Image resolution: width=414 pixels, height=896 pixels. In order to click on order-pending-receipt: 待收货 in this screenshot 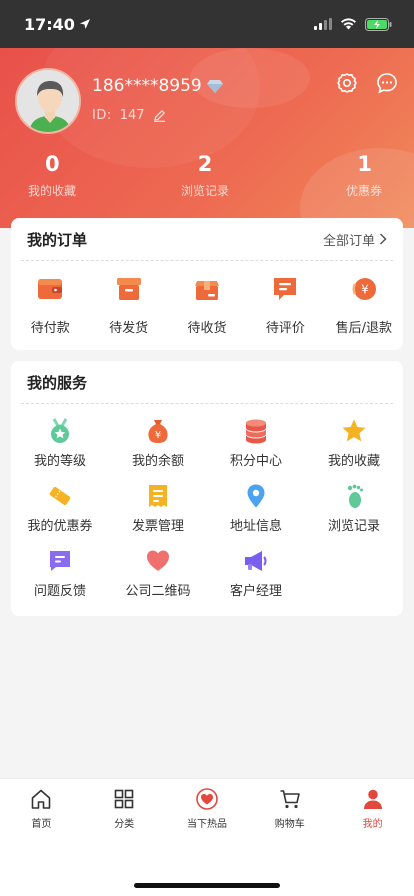, I will do `click(207, 305)`.